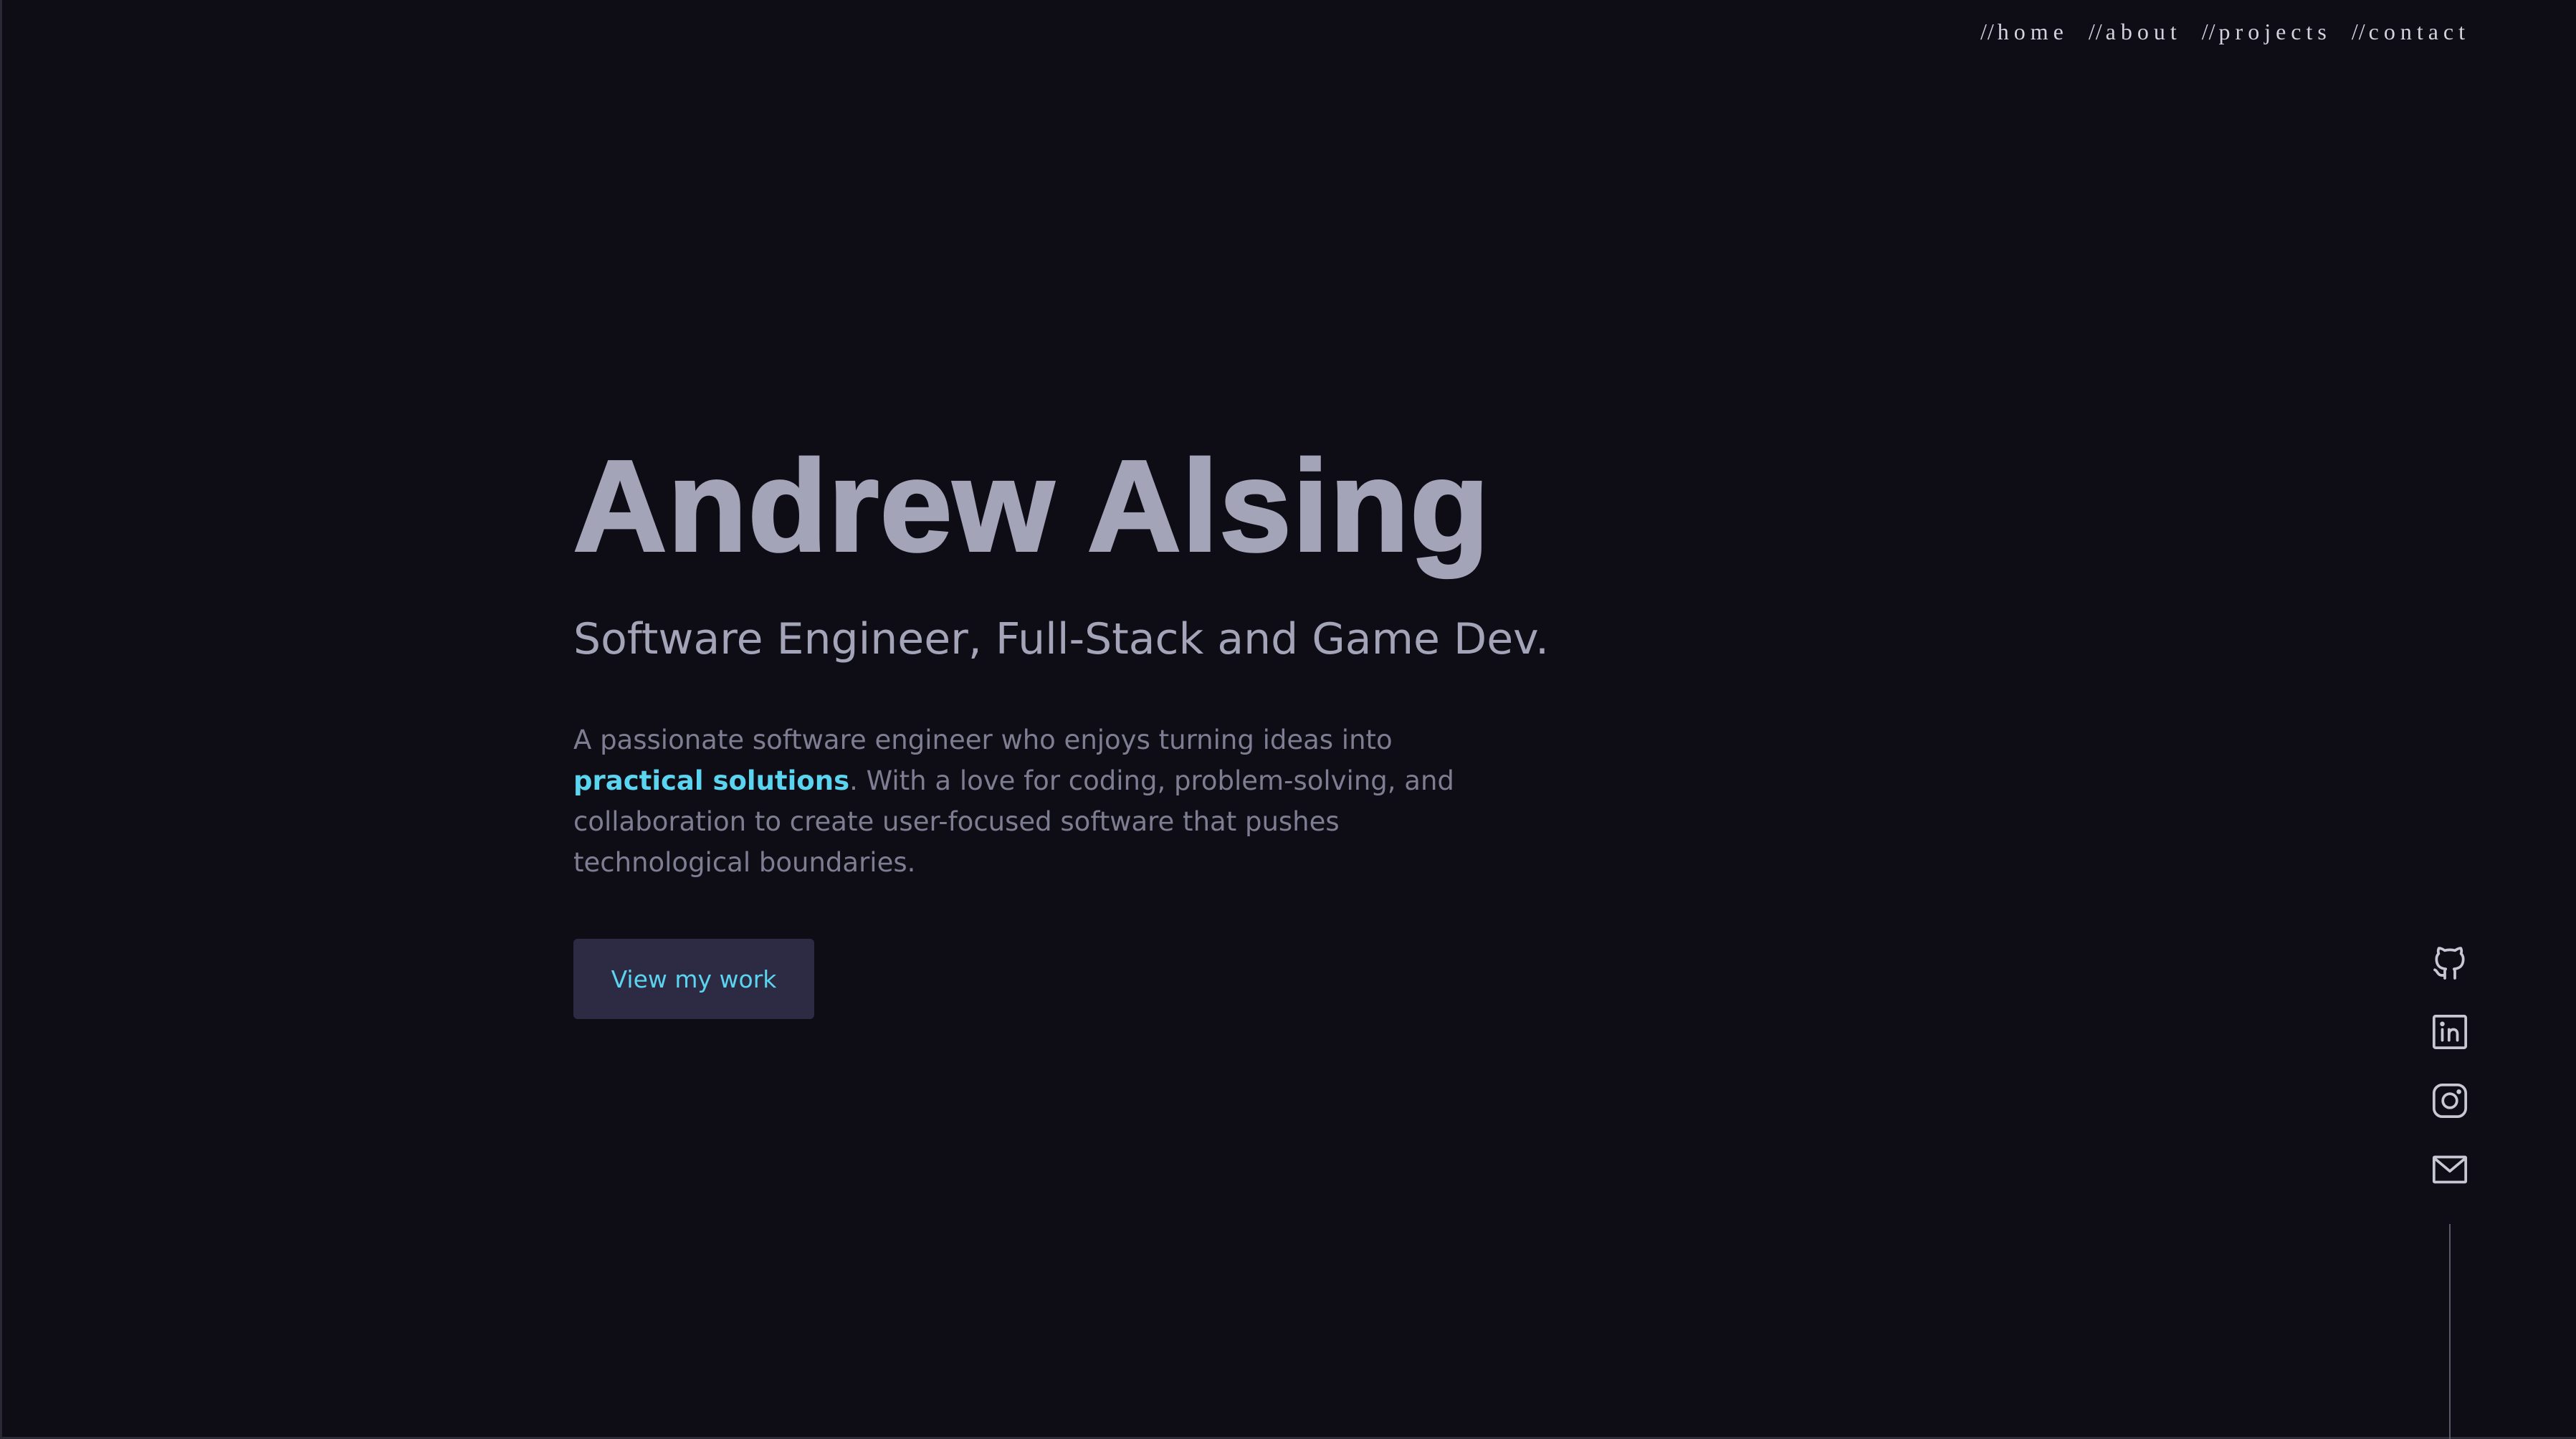 Image resolution: width=2576 pixels, height=1439 pixels. I want to click on email-link, so click(2450, 1169).